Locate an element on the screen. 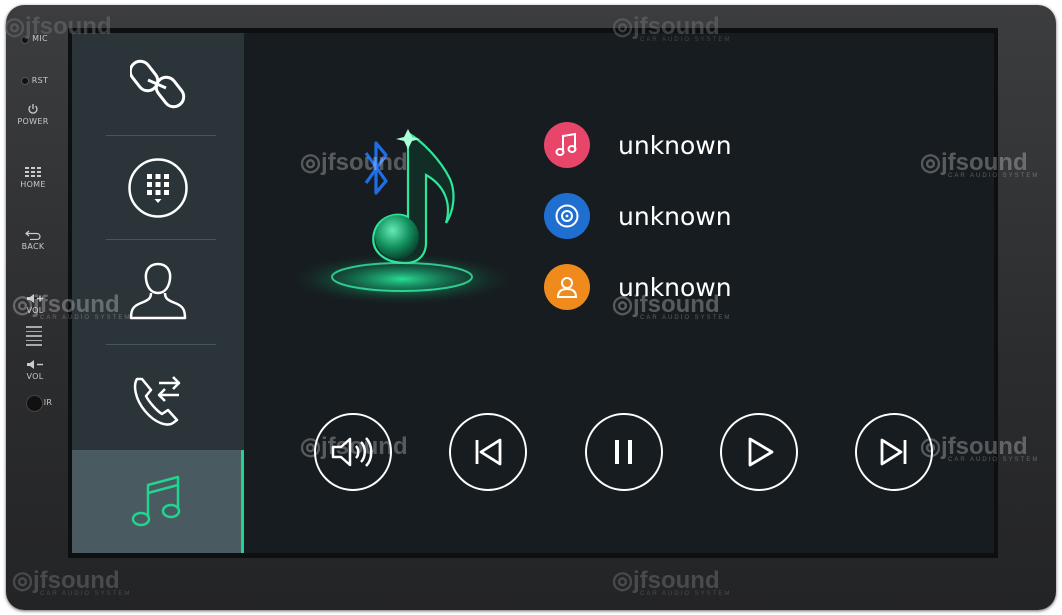 Image resolution: width=1062 pixels, height=615 pixels. previous-track-button is located at coordinates (488, 452).